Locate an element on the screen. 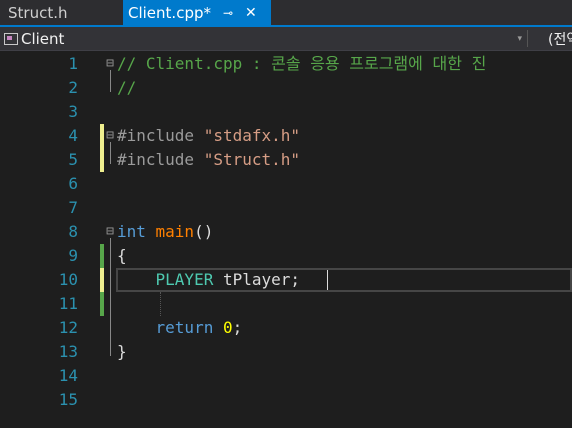 Image resolution: width=572 pixels, height=428 pixels. chevron-down-icon: ▾ is located at coordinates (519, 39).